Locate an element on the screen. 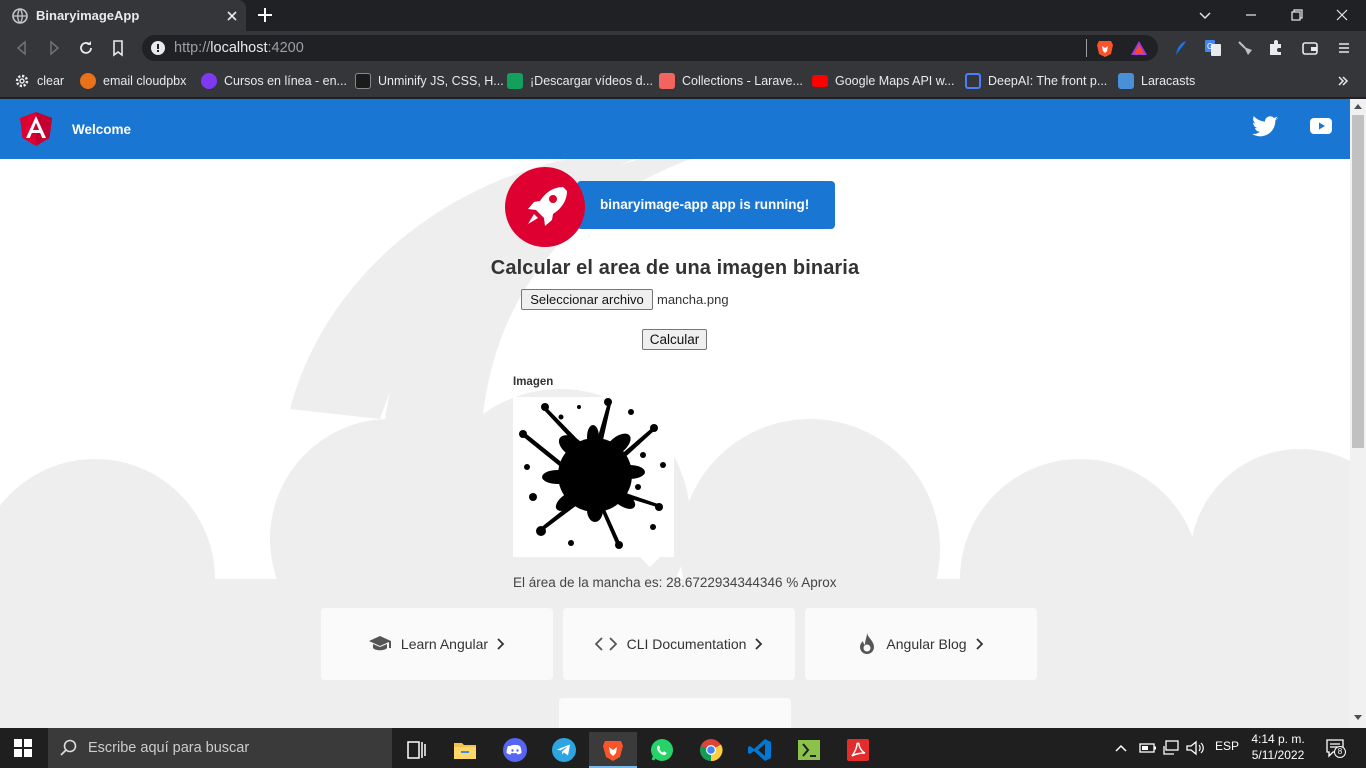  browser-tab: BinaryimageApp is located at coordinates (123, 15).